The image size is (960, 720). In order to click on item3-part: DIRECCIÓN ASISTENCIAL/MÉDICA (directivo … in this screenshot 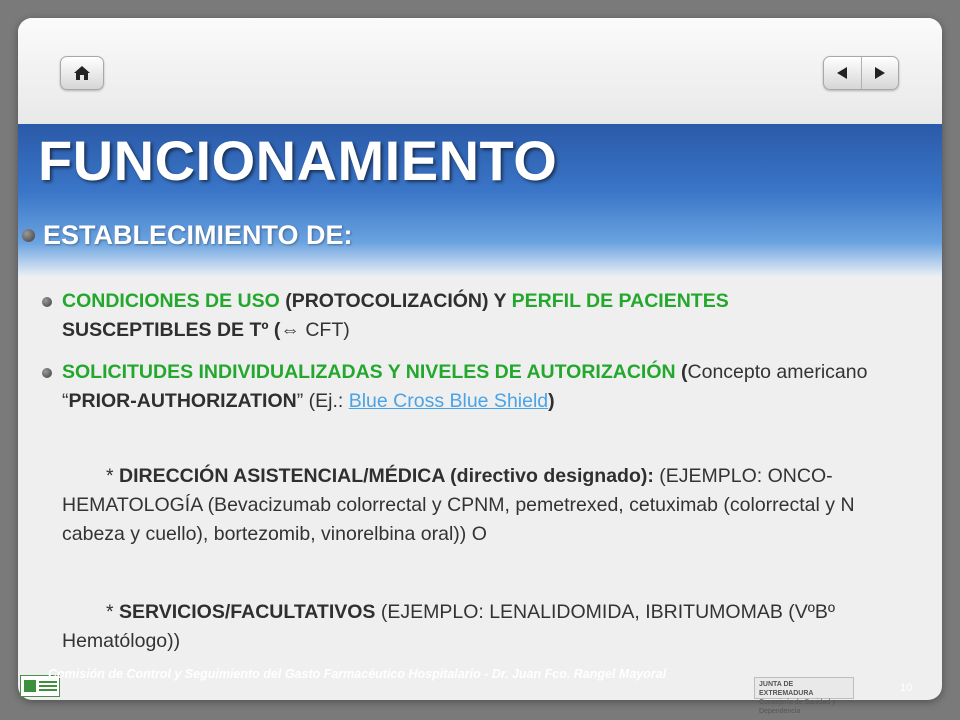, I will do `click(386, 476)`.